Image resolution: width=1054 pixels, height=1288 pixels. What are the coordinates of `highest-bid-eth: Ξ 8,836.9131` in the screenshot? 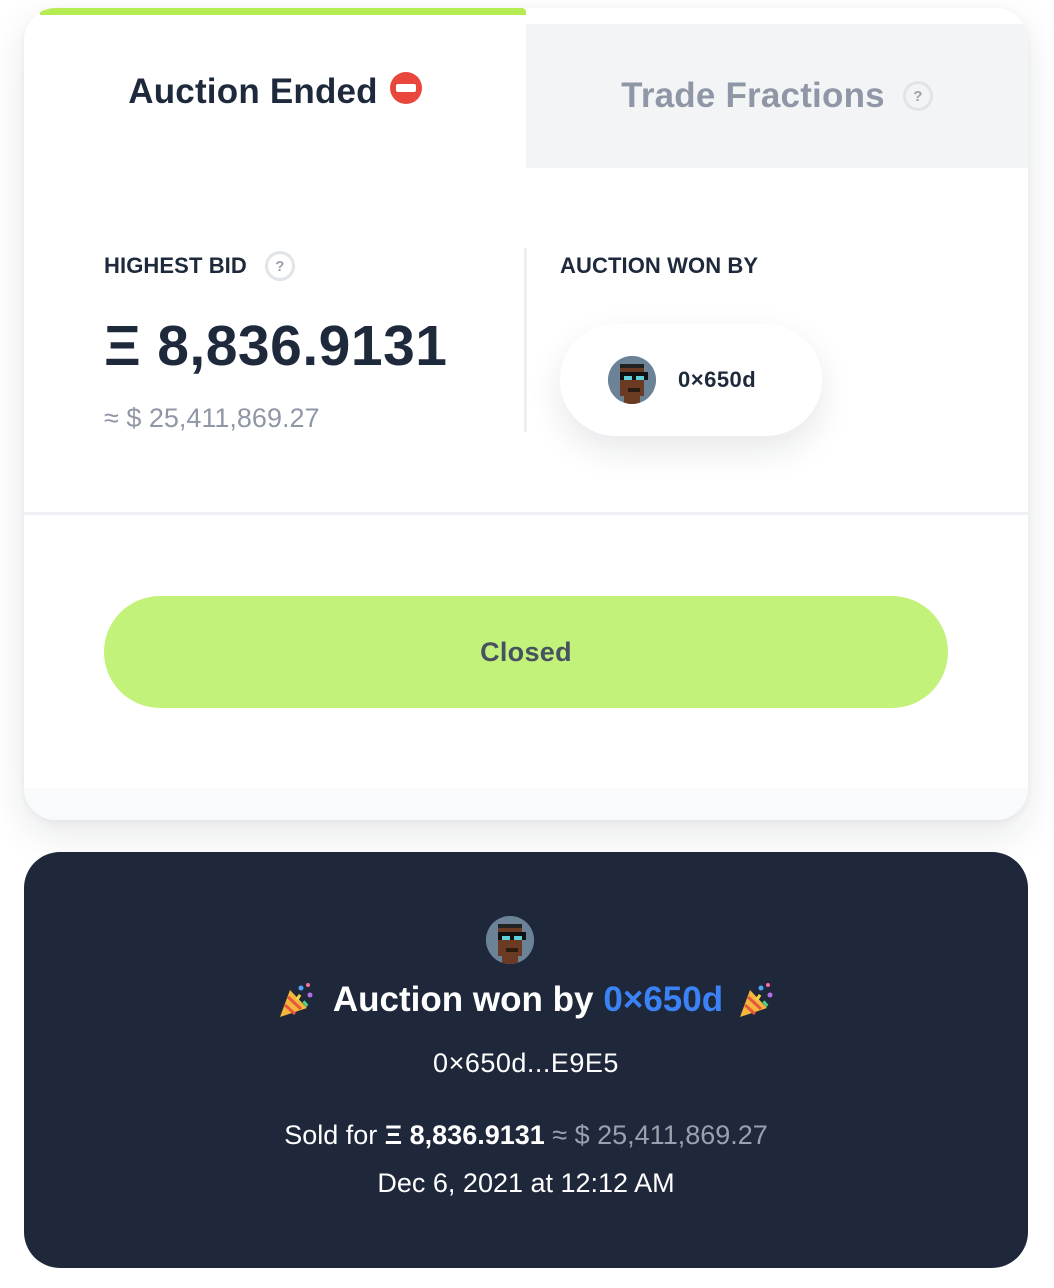 It's located at (314, 346).